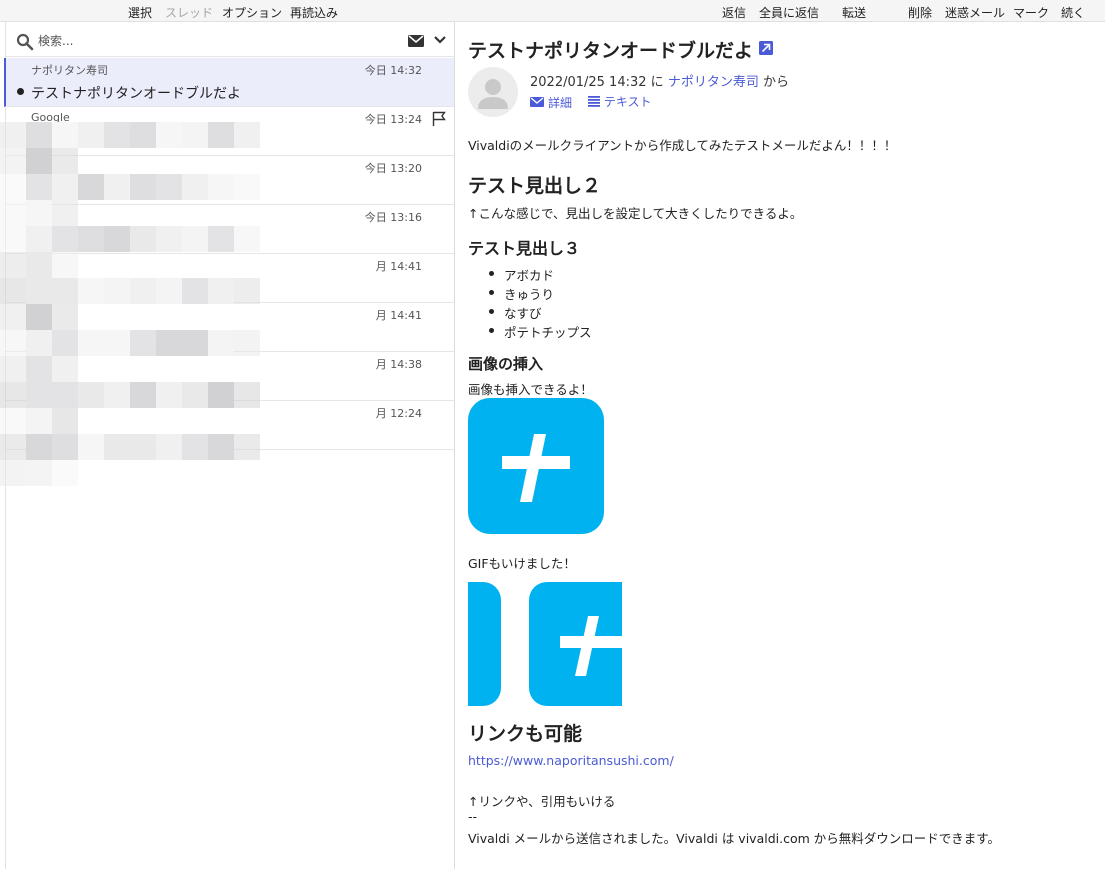  What do you see at coordinates (69, 70) in the screenshot?
I see `row-sender: ナポリタン寿司` at bounding box center [69, 70].